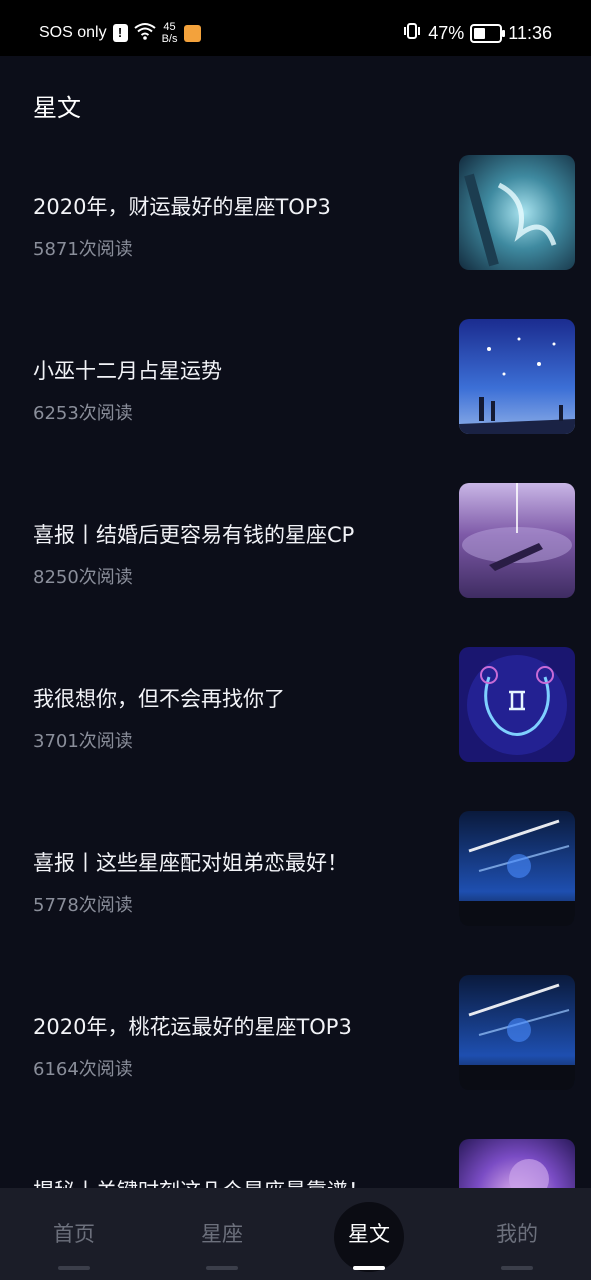 Image resolution: width=591 pixels, height=1280 pixels. I want to click on article-read-count: 3701次阅读, so click(83, 741).